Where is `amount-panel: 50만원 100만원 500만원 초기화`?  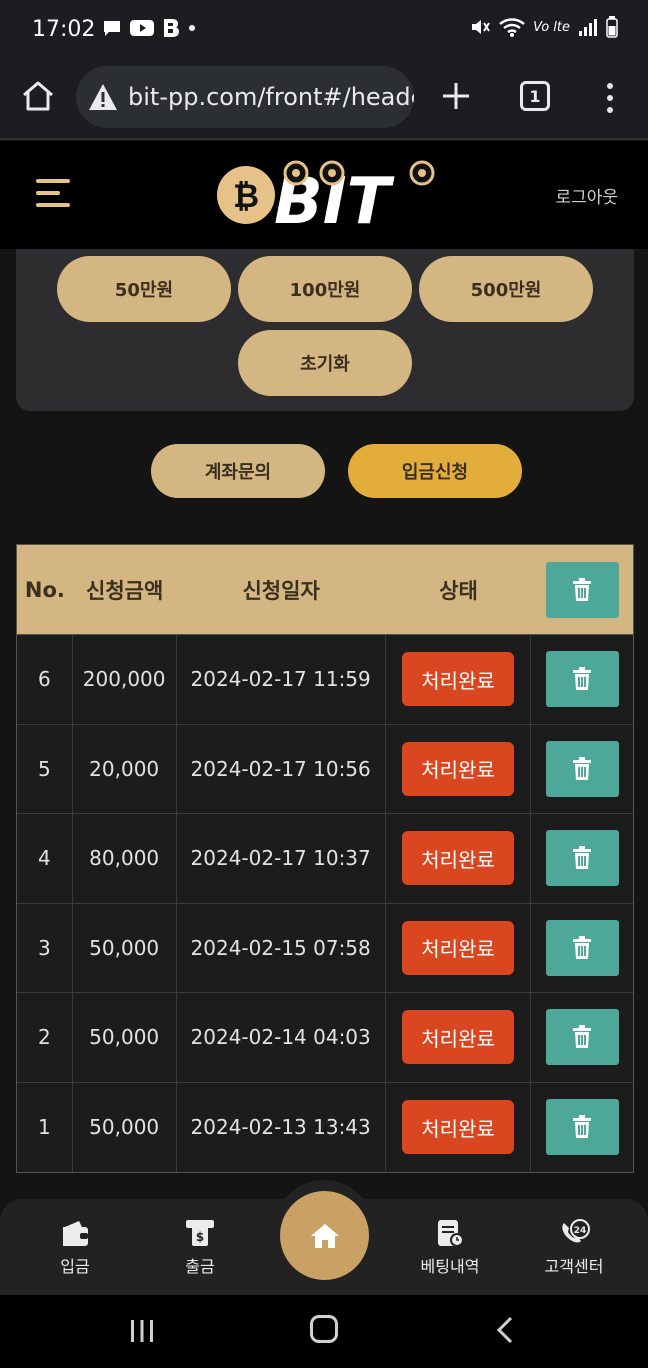
amount-panel: 50만원 100만원 500만원 초기화 is located at coordinates (325, 330).